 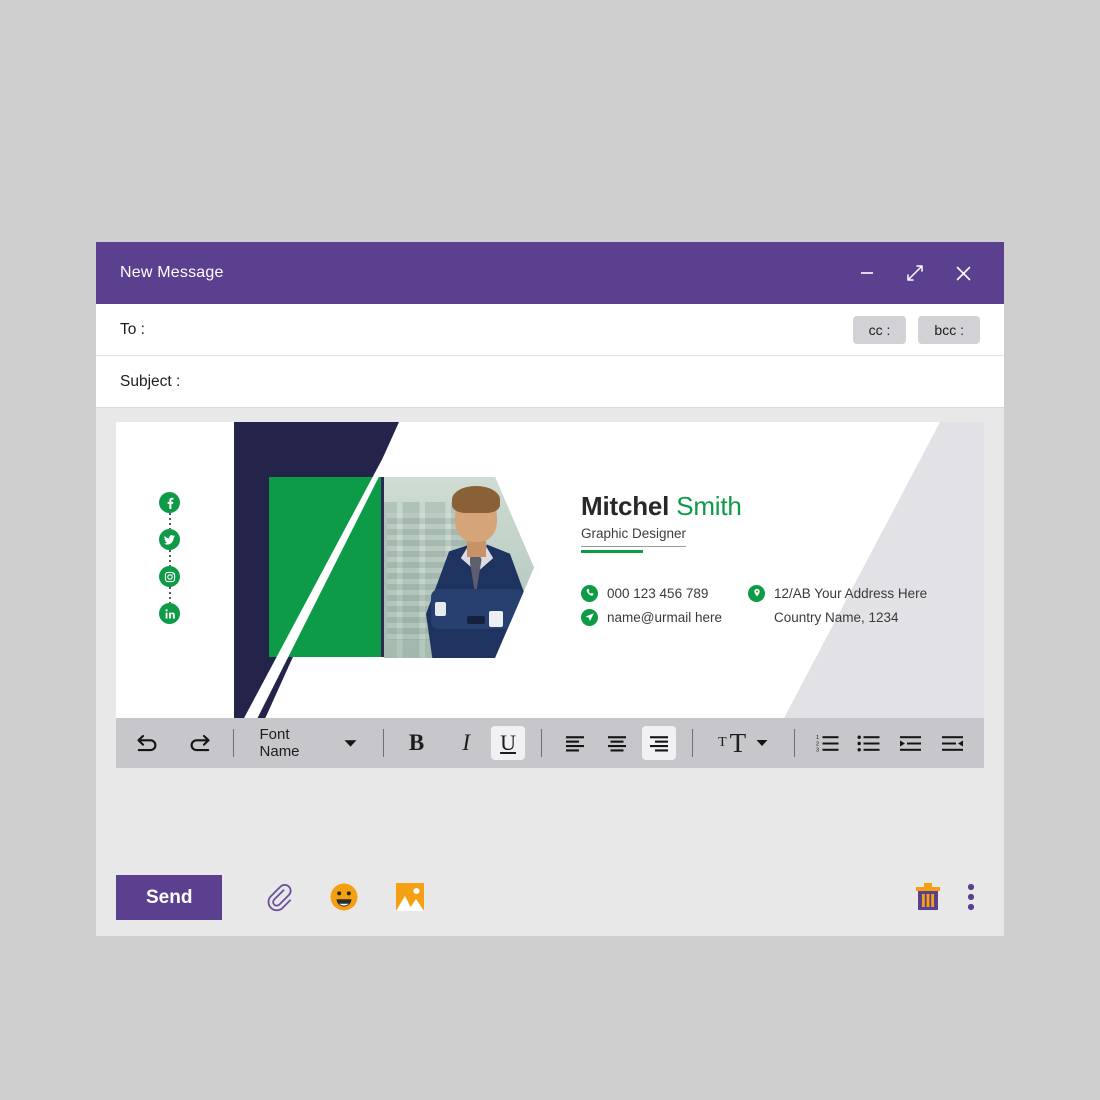 I want to click on signature-accent-rule, so click(x=612, y=551).